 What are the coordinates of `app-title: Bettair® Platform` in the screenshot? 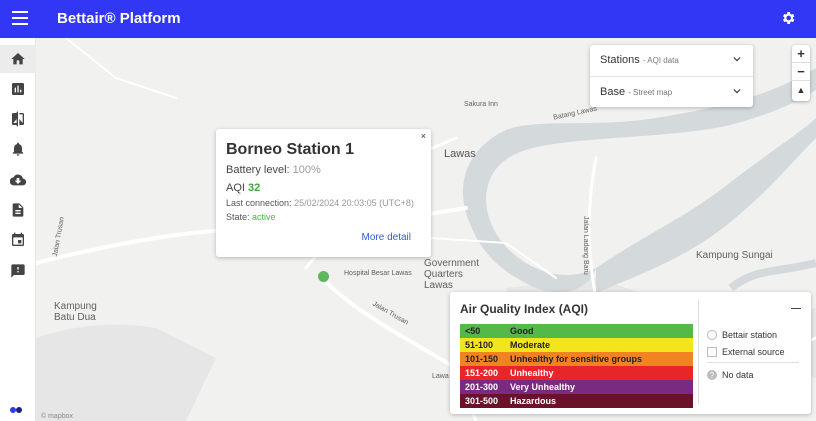 It's located at (119, 18).